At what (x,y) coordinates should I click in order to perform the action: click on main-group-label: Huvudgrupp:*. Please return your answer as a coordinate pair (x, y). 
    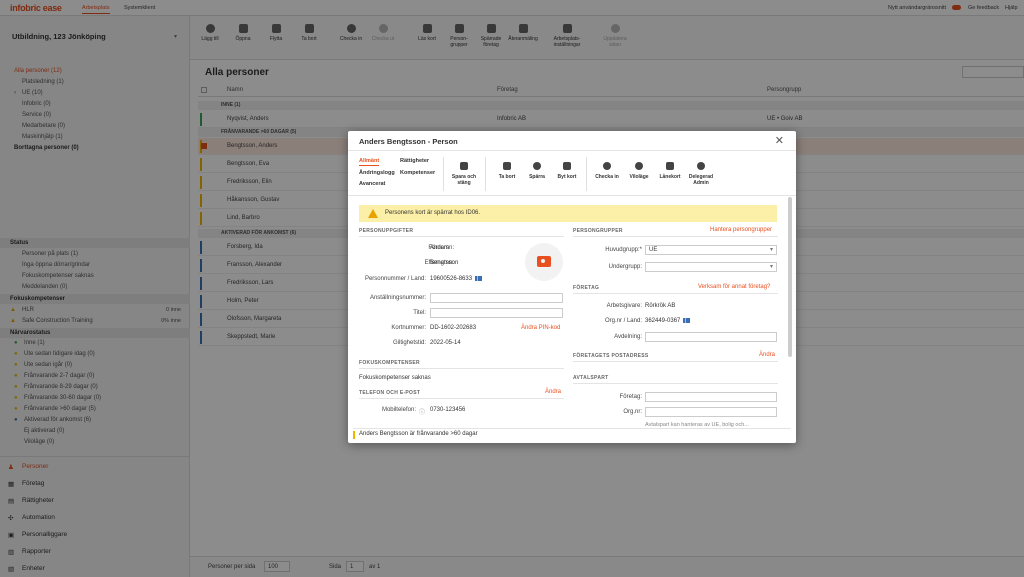
    Looking at the image, I should click on (623, 250).